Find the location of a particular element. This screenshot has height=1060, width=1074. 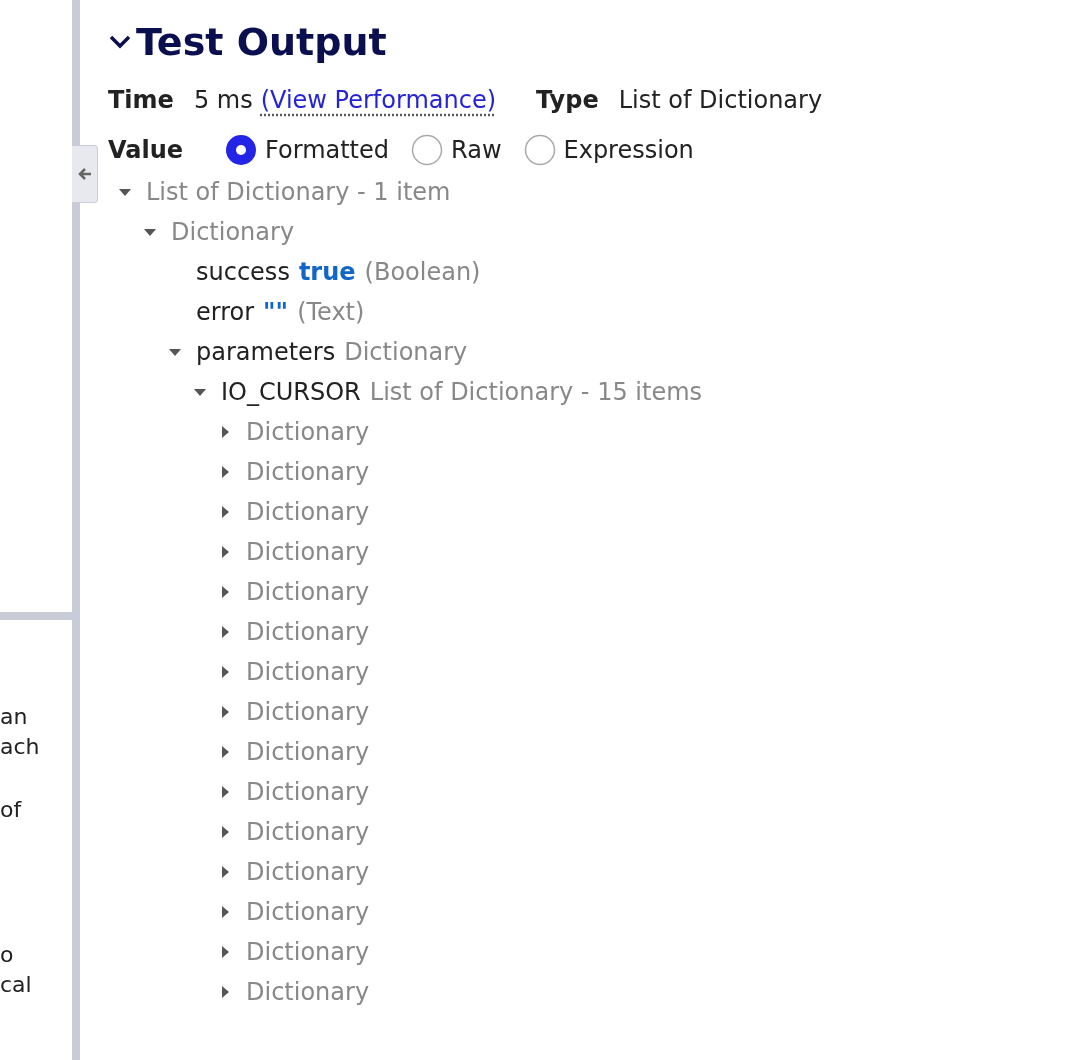

collapse-panel-button is located at coordinates (85, 174).